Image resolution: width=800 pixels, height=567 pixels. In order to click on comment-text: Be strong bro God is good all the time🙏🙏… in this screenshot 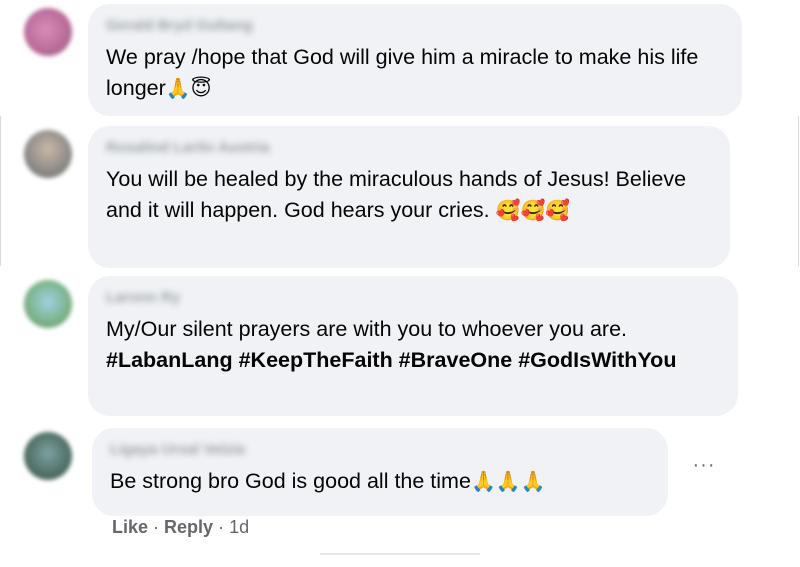, I will do `click(328, 481)`.